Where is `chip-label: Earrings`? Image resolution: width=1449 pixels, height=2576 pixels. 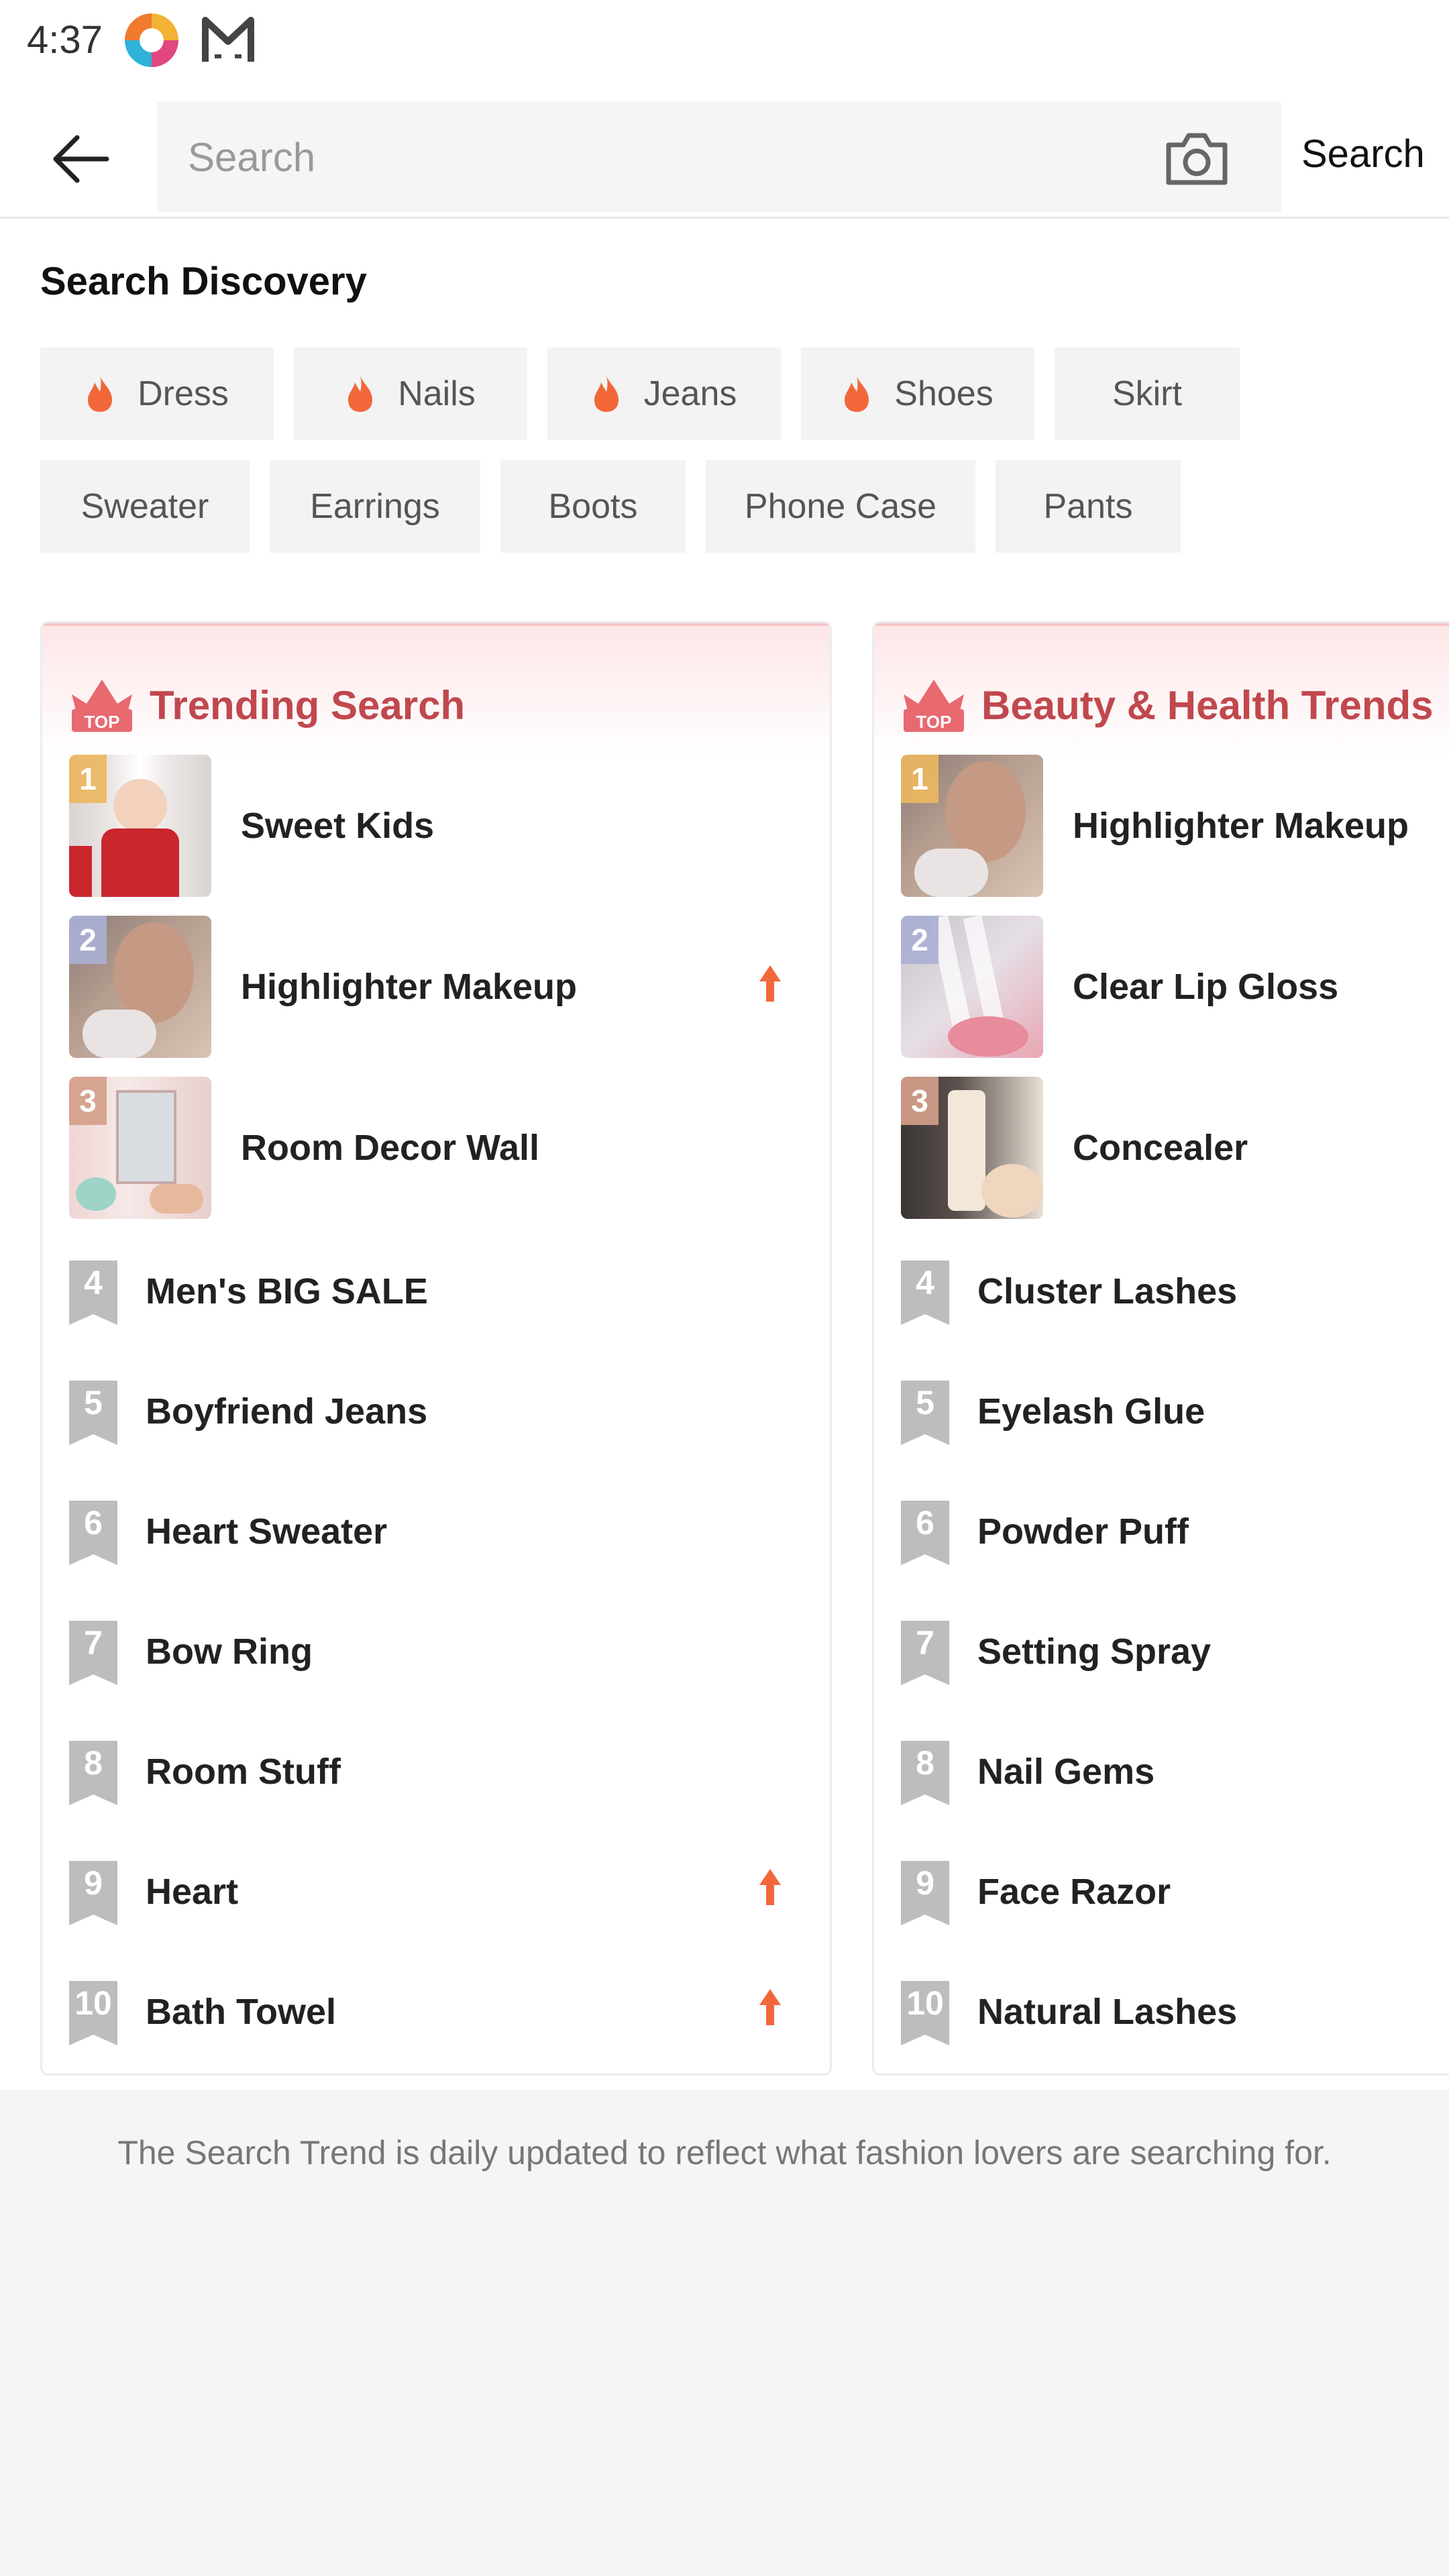
chip-label: Earrings is located at coordinates (375, 506).